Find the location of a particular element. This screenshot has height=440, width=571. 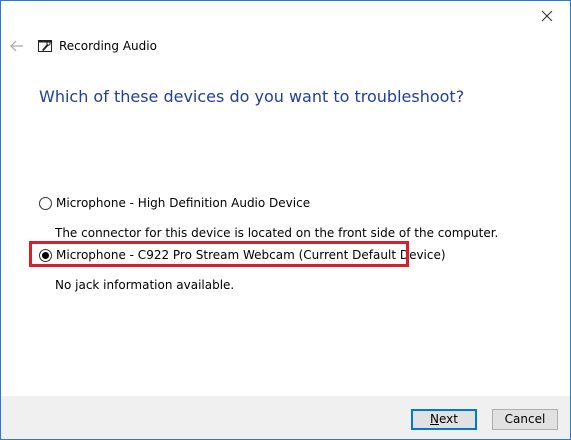

device-description: No jack information available. is located at coordinates (145, 285).